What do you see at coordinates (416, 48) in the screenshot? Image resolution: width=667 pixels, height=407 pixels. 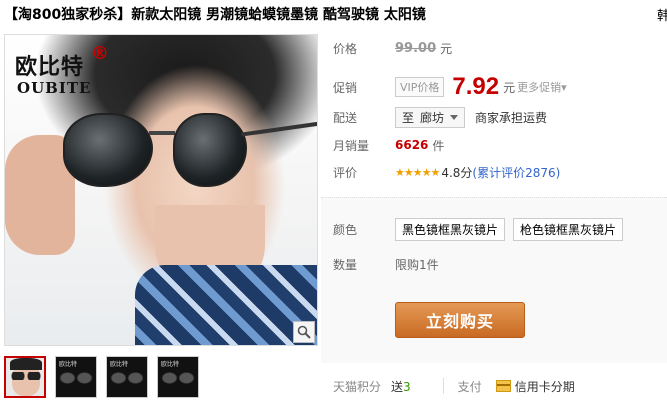 I see `original-price: 99.00` at bounding box center [416, 48].